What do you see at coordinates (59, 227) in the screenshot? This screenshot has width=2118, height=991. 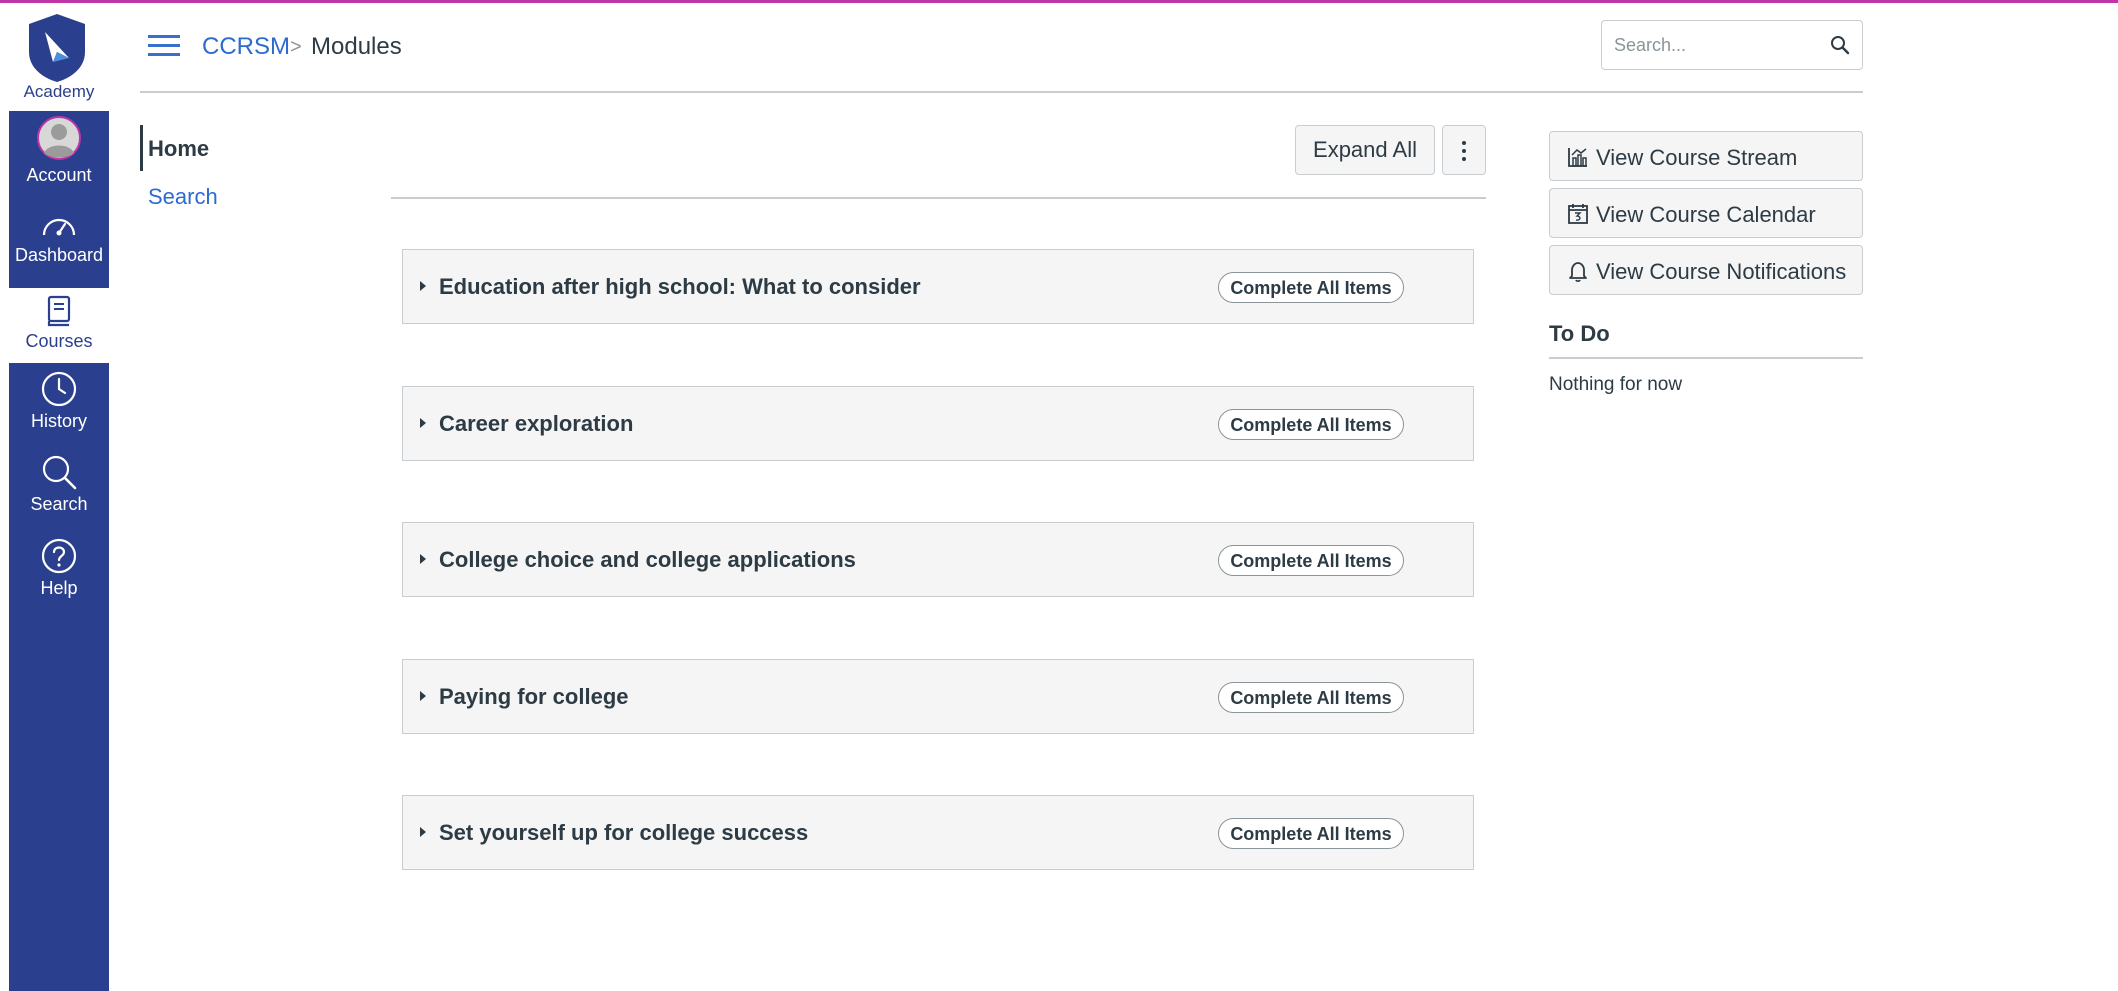 I see `speedometer-icon` at bounding box center [59, 227].